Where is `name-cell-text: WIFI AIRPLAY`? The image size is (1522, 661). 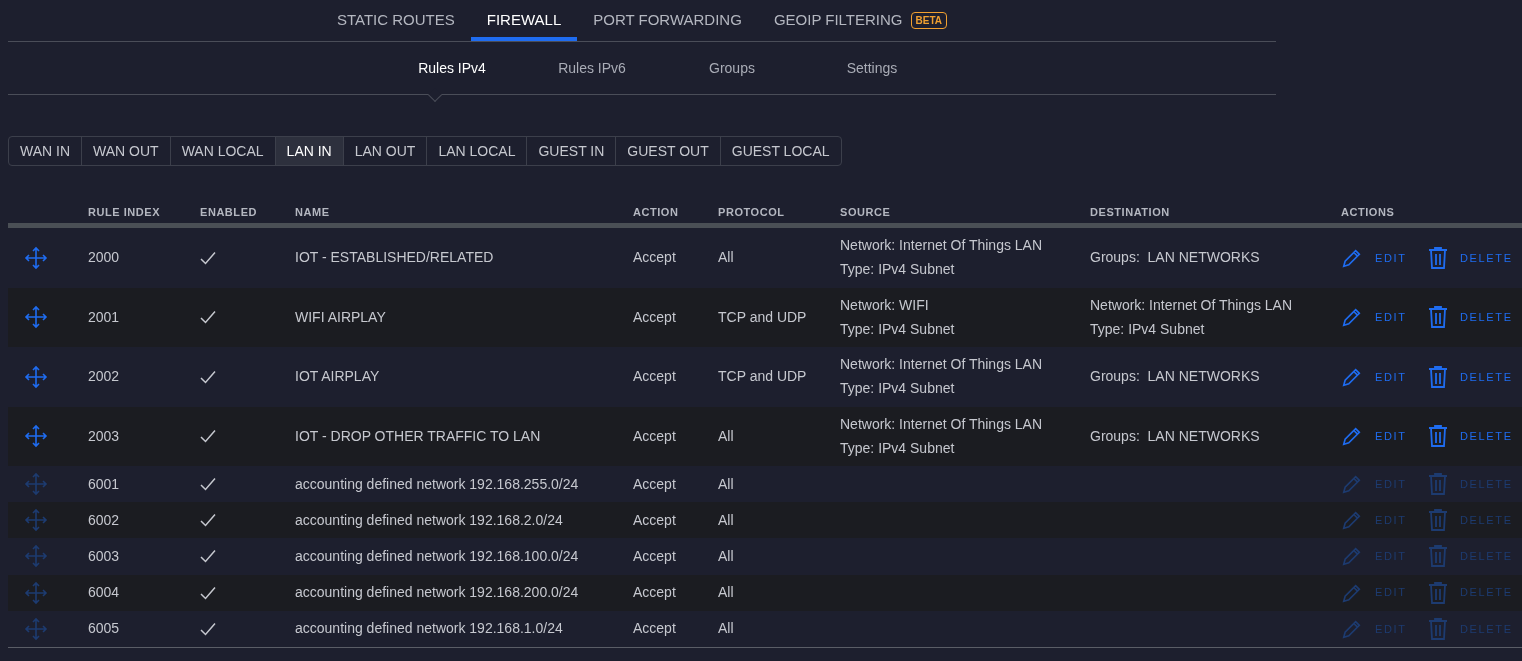 name-cell-text: WIFI AIRPLAY is located at coordinates (341, 317).